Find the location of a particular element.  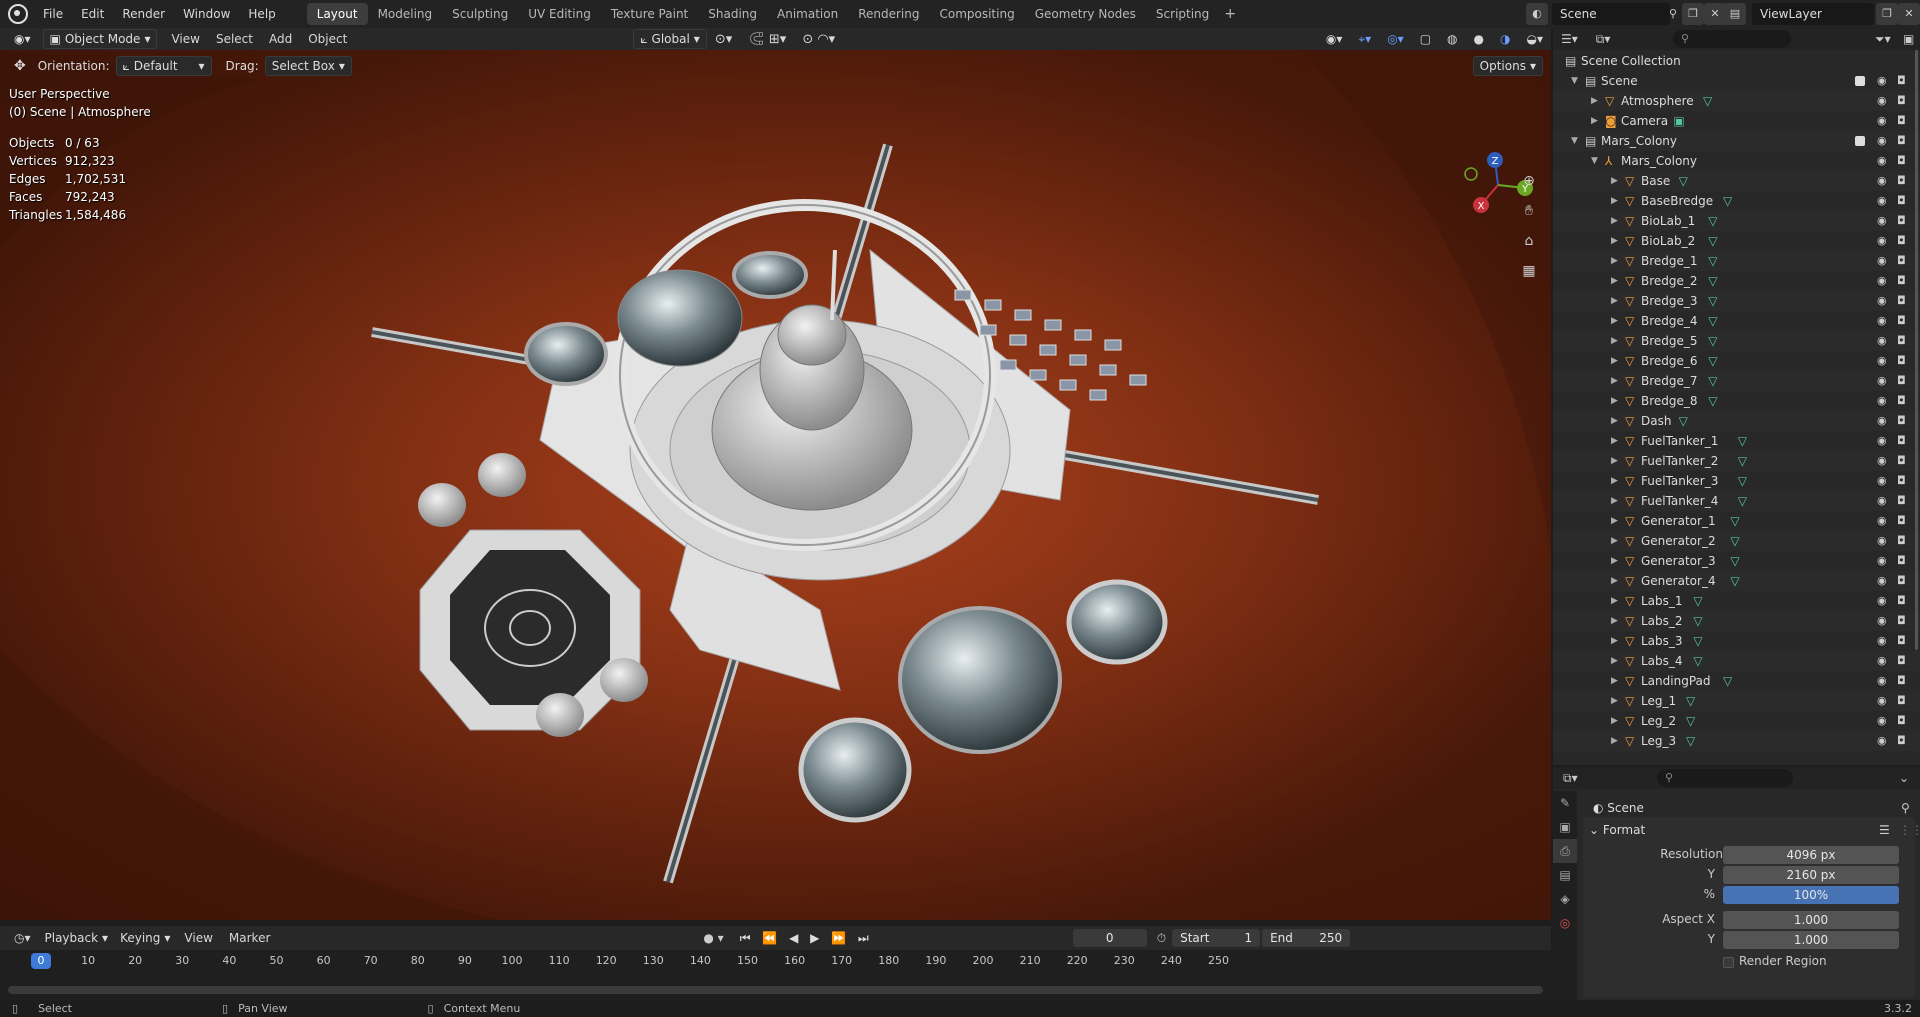

pivot-icon: ⊙▾ is located at coordinates (723, 39).